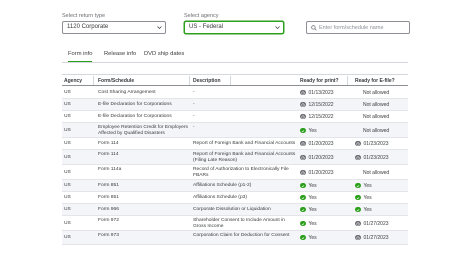 Image resolution: width=474 pixels, height=256 pixels. I want to click on cell-form-schedule: Form 851, so click(108, 197).